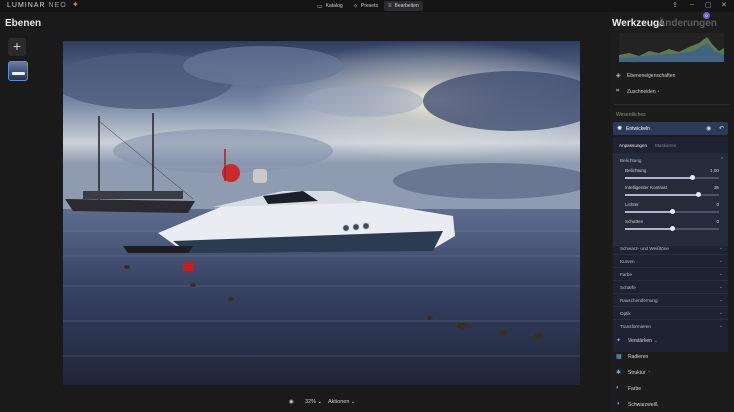 The image size is (734, 412). What do you see at coordinates (637, 91) in the screenshot?
I see `crop-row: ⌗ Zuschneiden •` at bounding box center [637, 91].